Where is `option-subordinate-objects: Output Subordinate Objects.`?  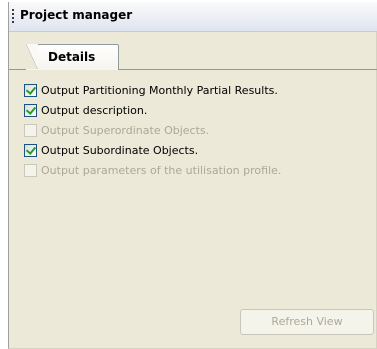 option-subordinate-objects: Output Subordinate Objects. is located at coordinates (152, 150).